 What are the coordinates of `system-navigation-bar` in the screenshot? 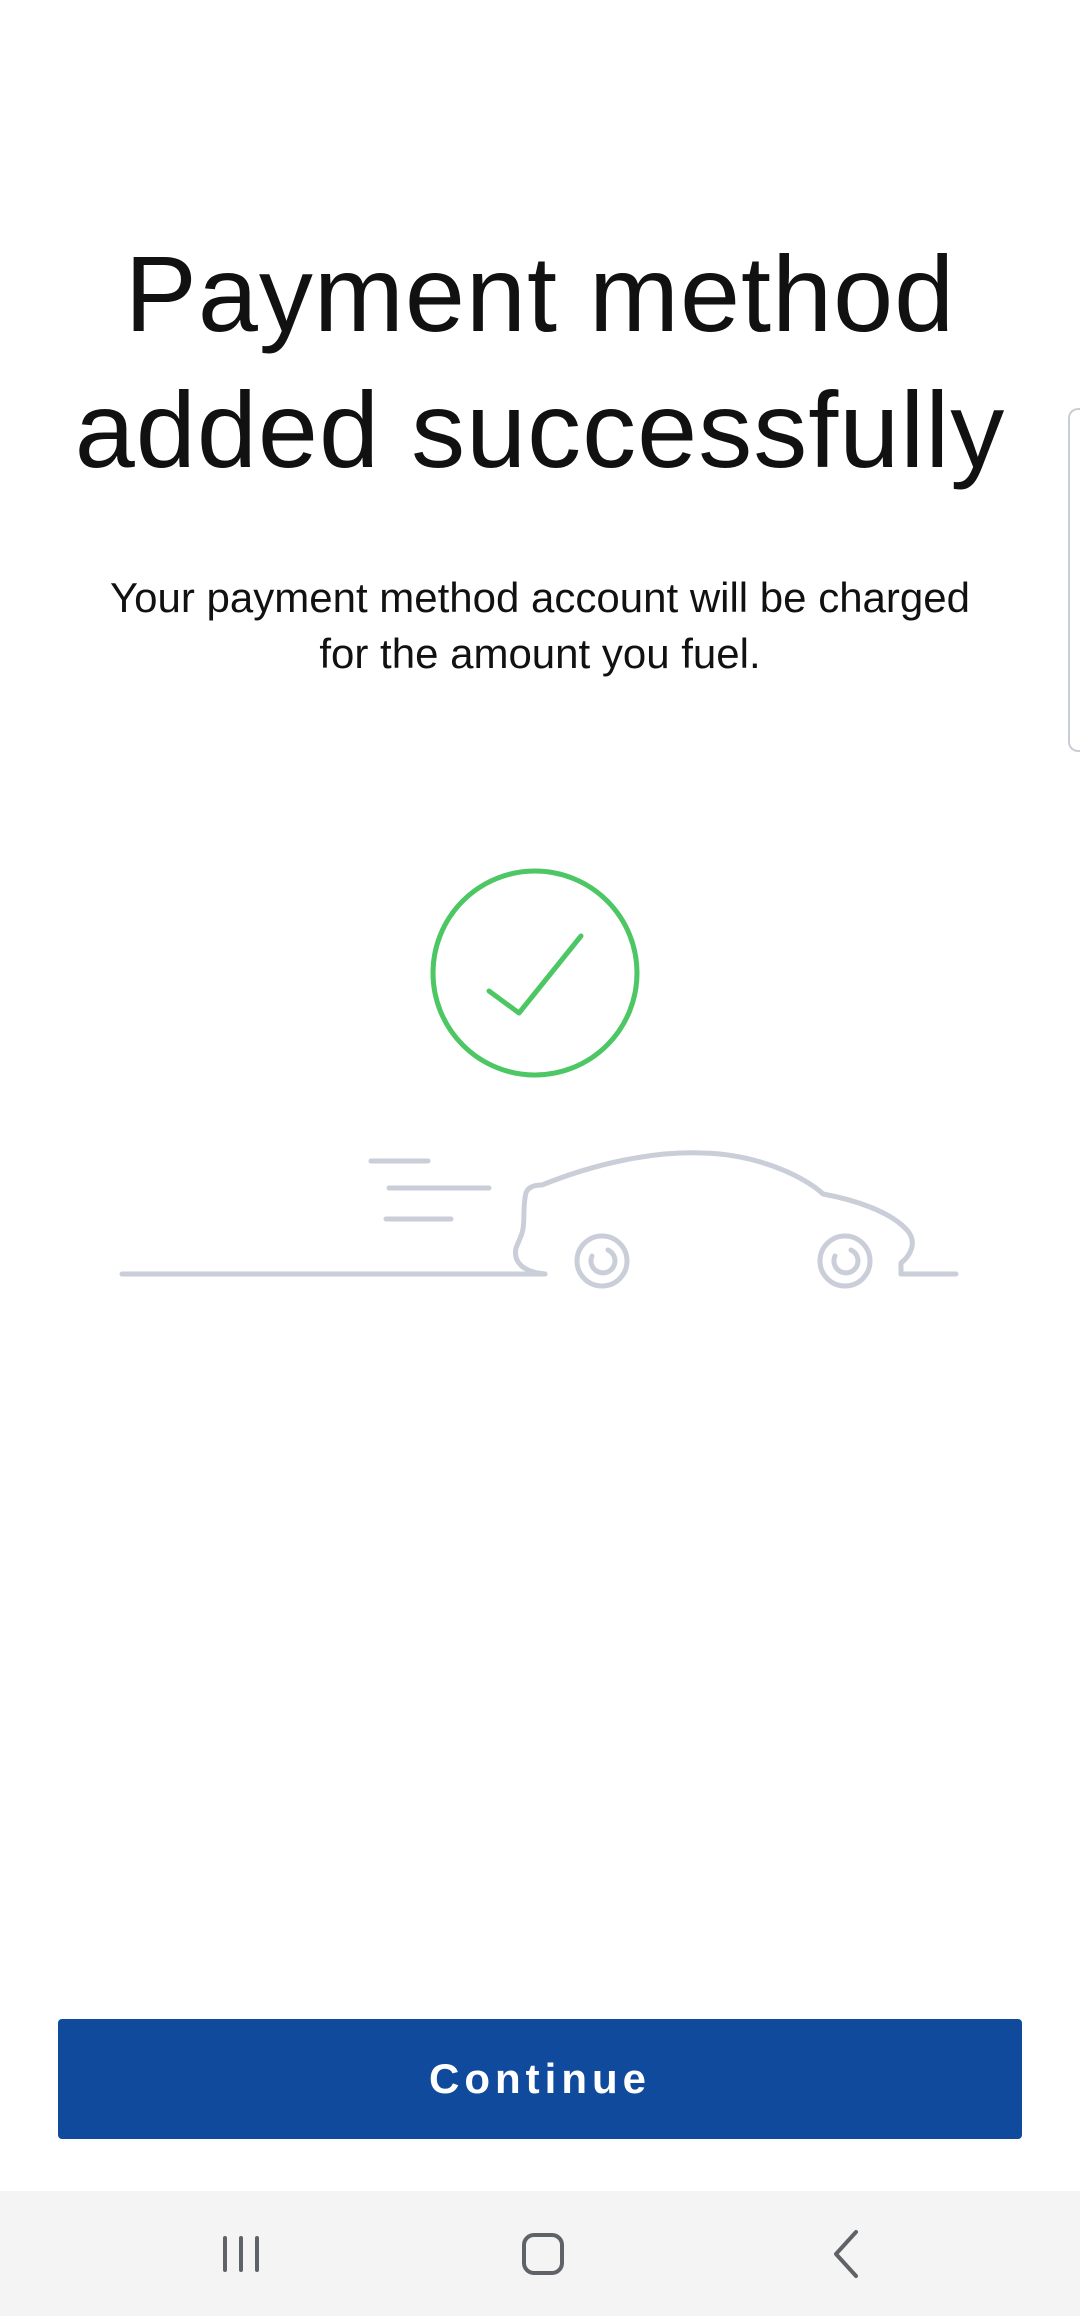 It's located at (540, 2253).